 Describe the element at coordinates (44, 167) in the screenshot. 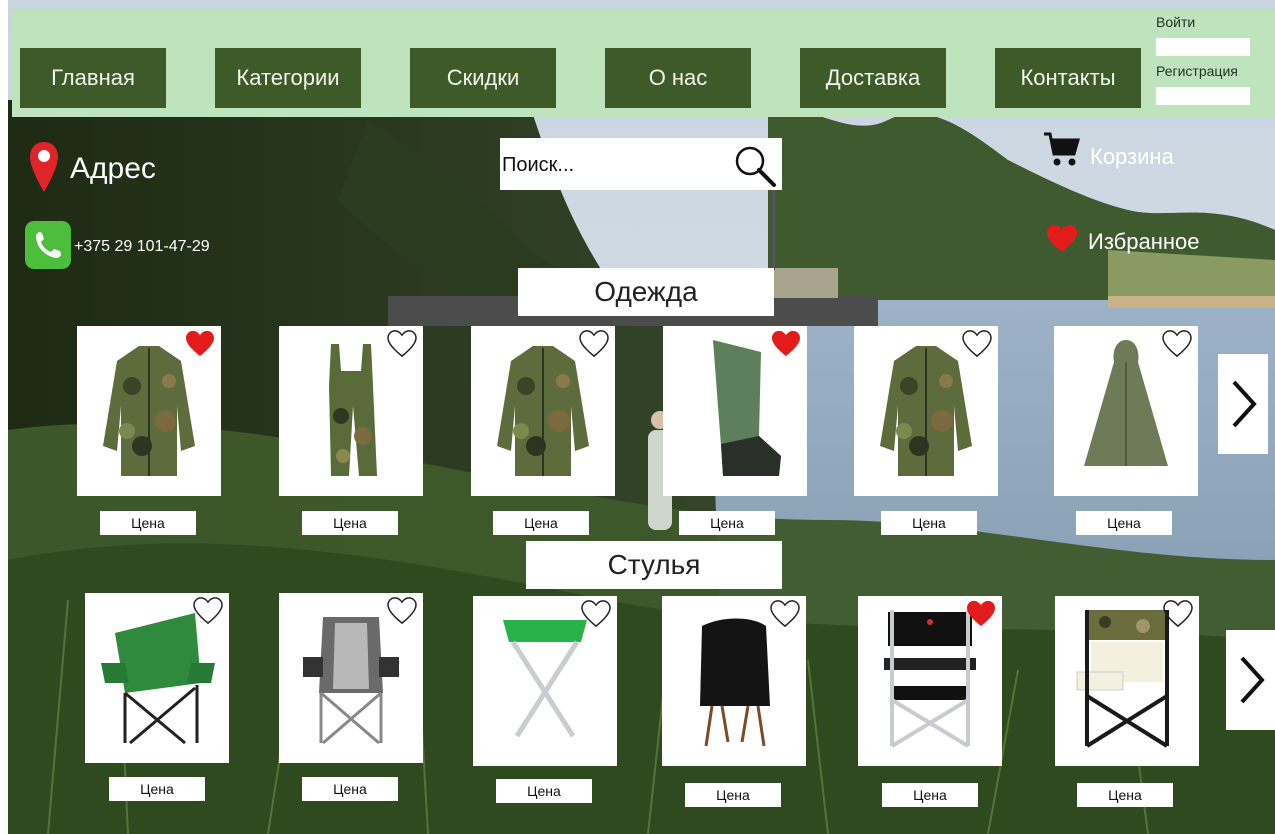

I see `location-pin-icon` at that location.